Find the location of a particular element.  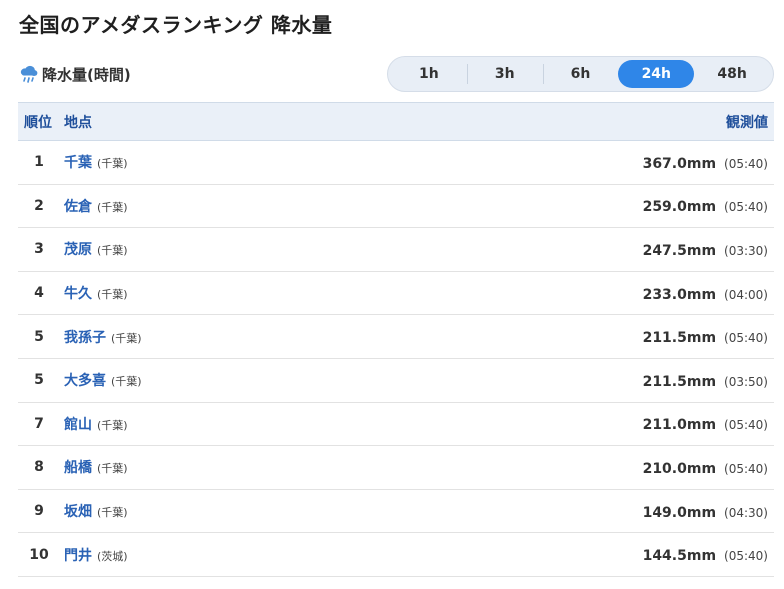

rank-number: 7 is located at coordinates (39, 423).